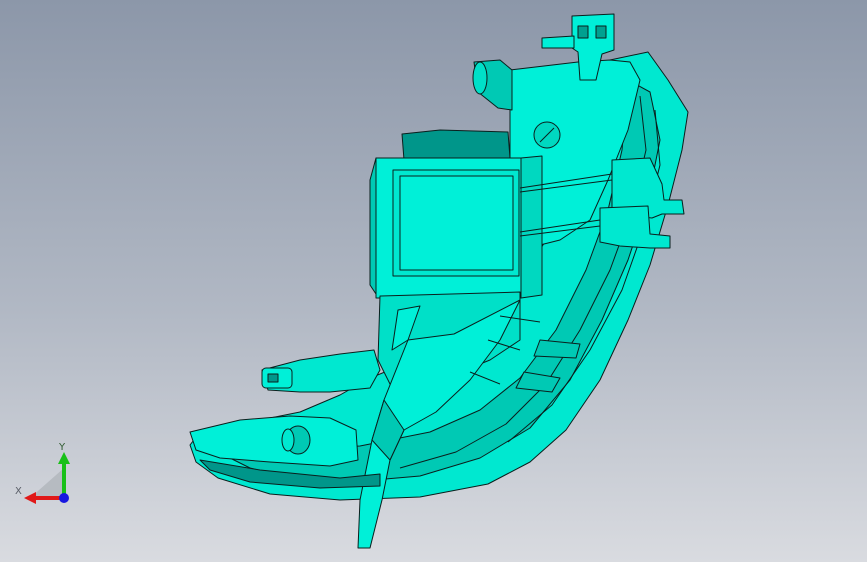  I want to click on rear-block, so click(456, 145).